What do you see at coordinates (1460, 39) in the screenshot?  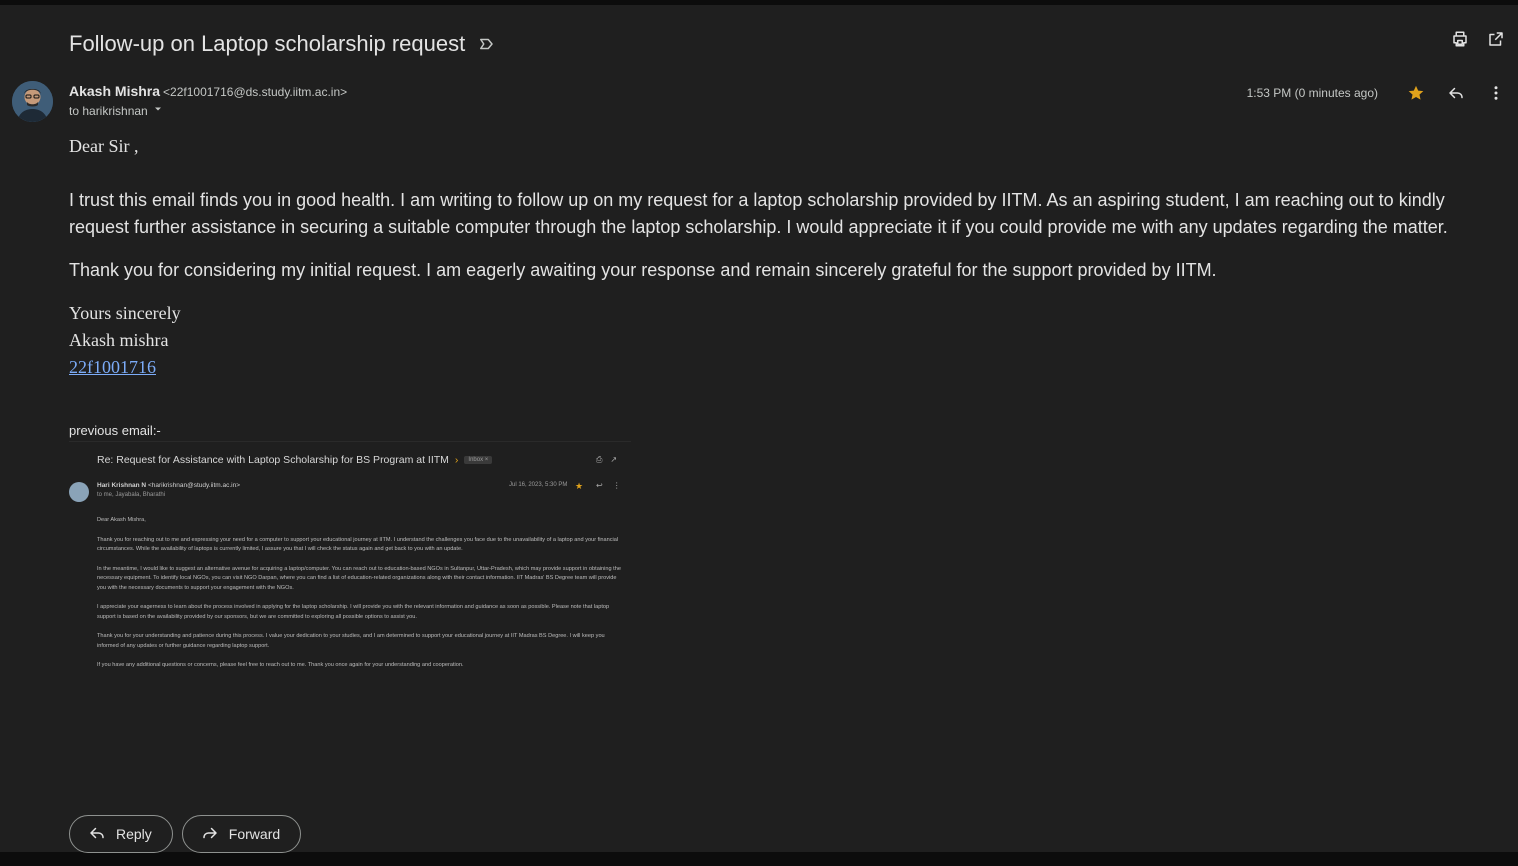 I see `print-icon` at bounding box center [1460, 39].